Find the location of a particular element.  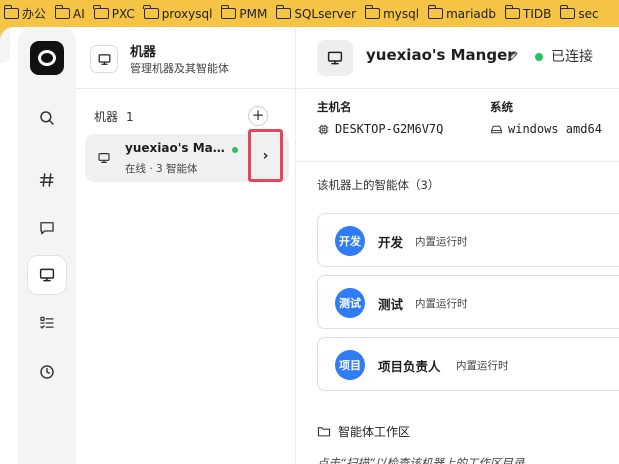

bookmark-label: mariadb is located at coordinates (471, 13).